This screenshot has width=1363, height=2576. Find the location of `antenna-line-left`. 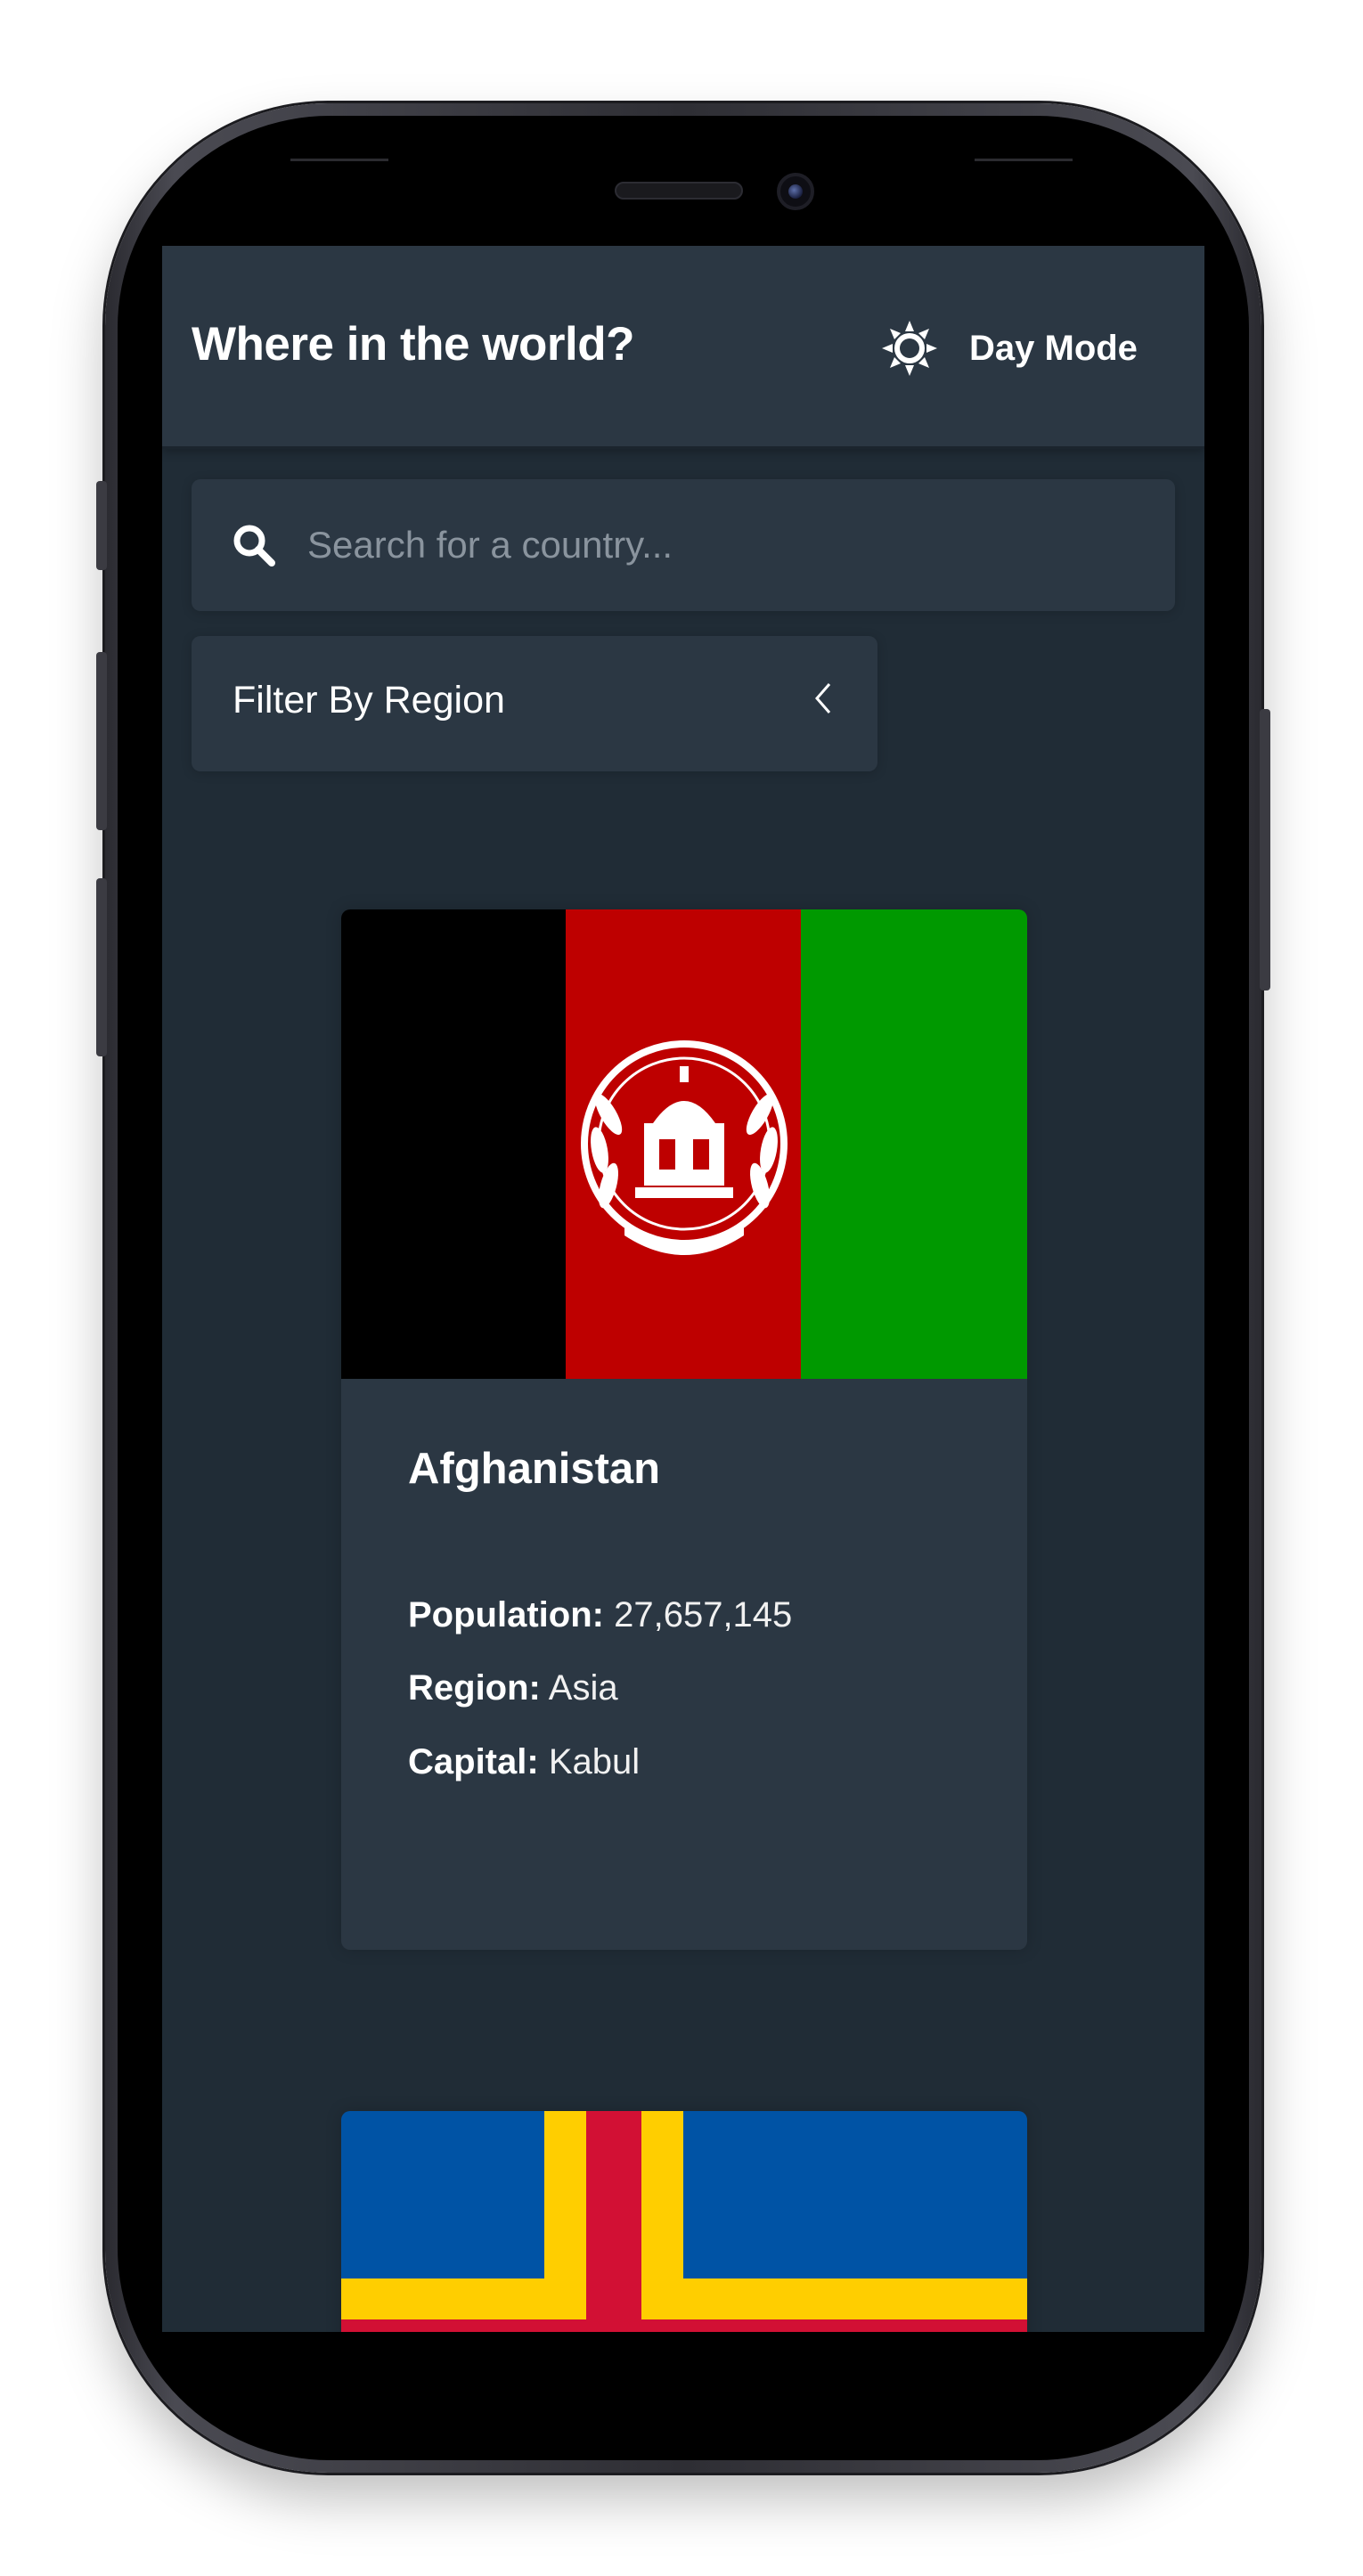

antenna-line-left is located at coordinates (339, 160).